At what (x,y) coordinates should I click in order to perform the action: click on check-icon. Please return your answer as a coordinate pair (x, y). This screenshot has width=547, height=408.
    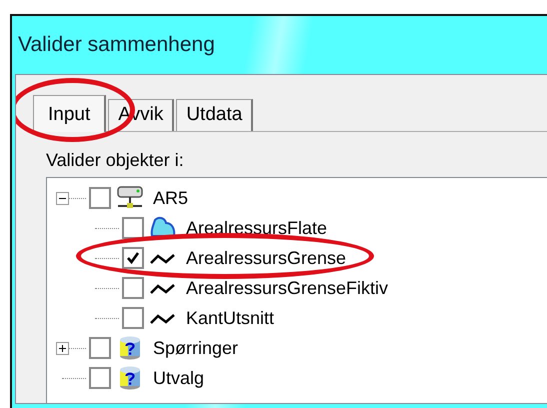
    Looking at the image, I should click on (133, 258).